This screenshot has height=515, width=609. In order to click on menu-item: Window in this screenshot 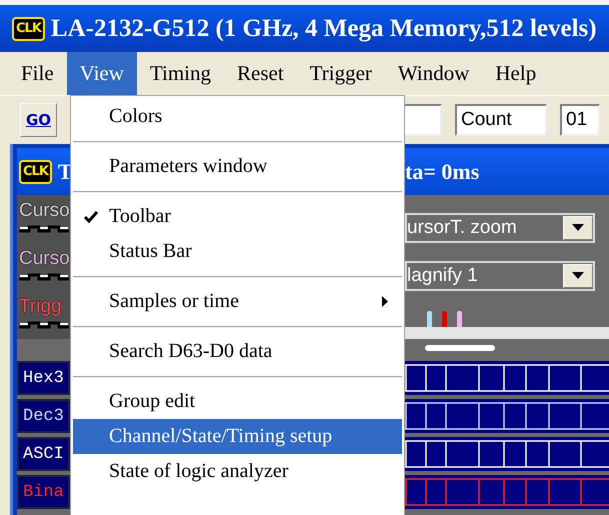, I will do `click(433, 73)`.